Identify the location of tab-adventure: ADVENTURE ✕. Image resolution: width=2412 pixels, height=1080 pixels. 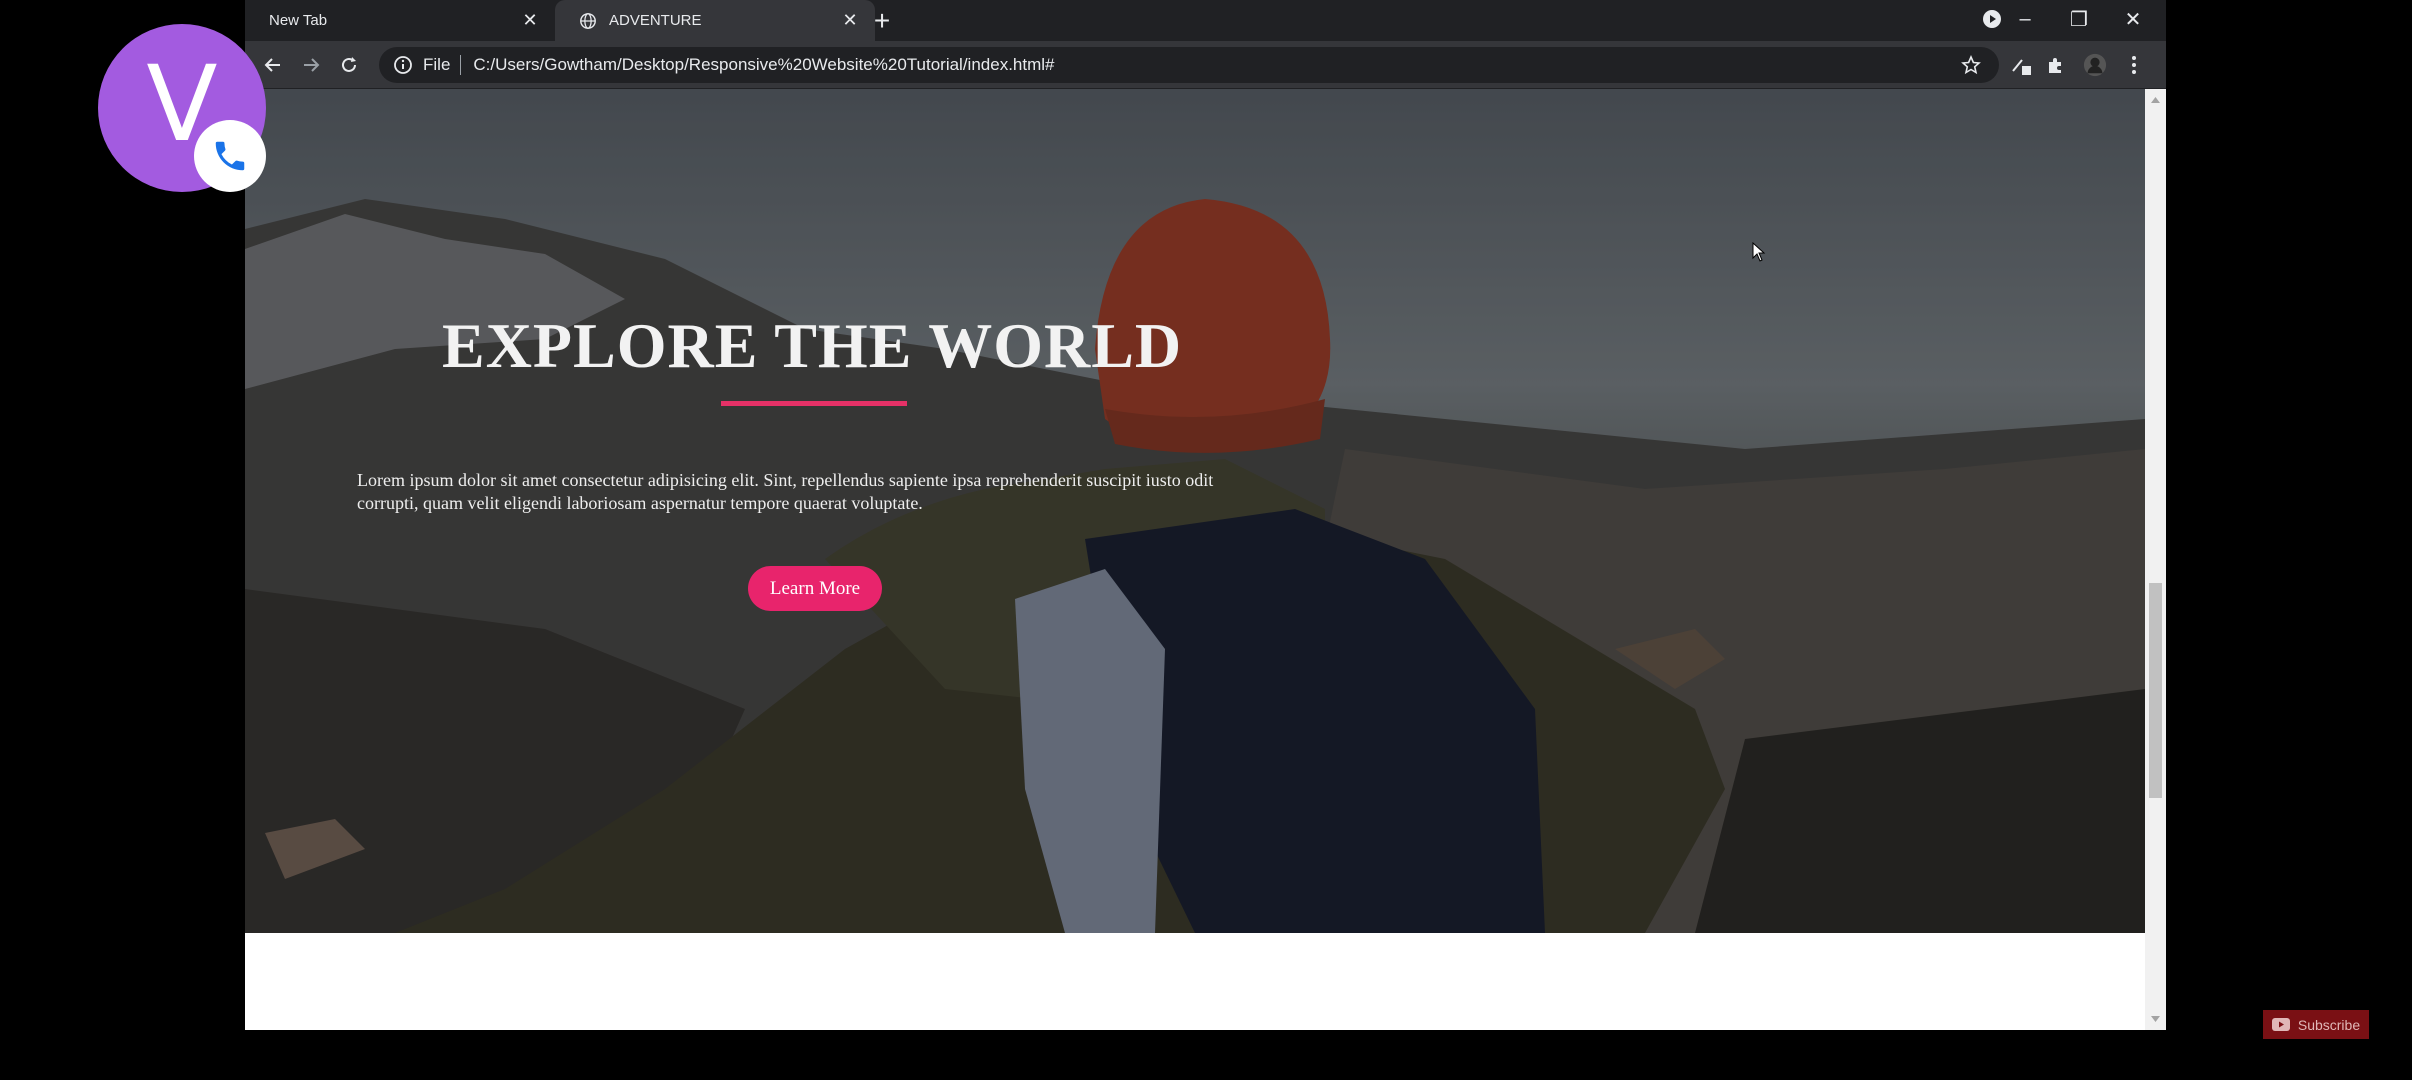
(715, 20).